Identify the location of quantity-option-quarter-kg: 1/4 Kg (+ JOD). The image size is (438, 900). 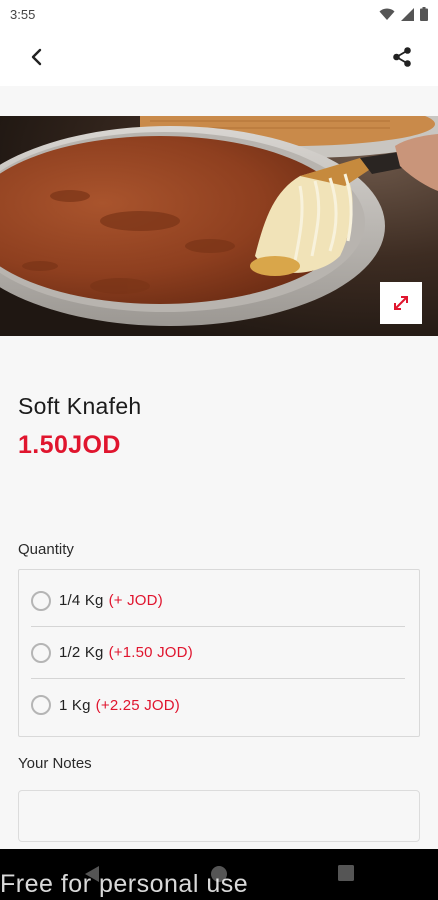
(218, 601).